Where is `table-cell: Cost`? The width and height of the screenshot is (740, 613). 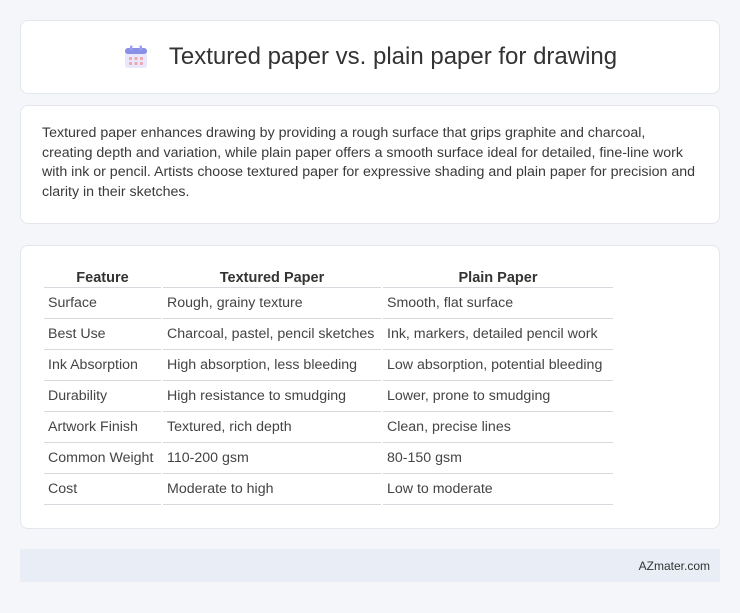 table-cell: Cost is located at coordinates (102, 489).